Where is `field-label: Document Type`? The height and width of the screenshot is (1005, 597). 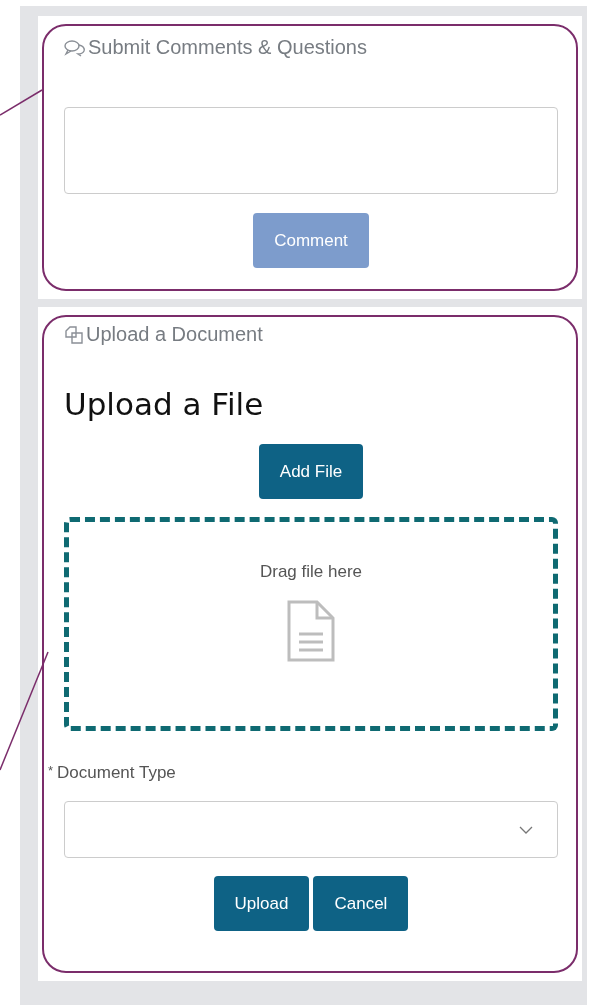
field-label: Document Type is located at coordinates (116, 773).